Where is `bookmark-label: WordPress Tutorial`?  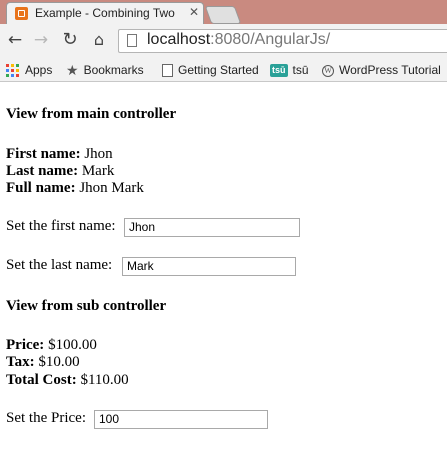 bookmark-label: WordPress Tutorial is located at coordinates (390, 70).